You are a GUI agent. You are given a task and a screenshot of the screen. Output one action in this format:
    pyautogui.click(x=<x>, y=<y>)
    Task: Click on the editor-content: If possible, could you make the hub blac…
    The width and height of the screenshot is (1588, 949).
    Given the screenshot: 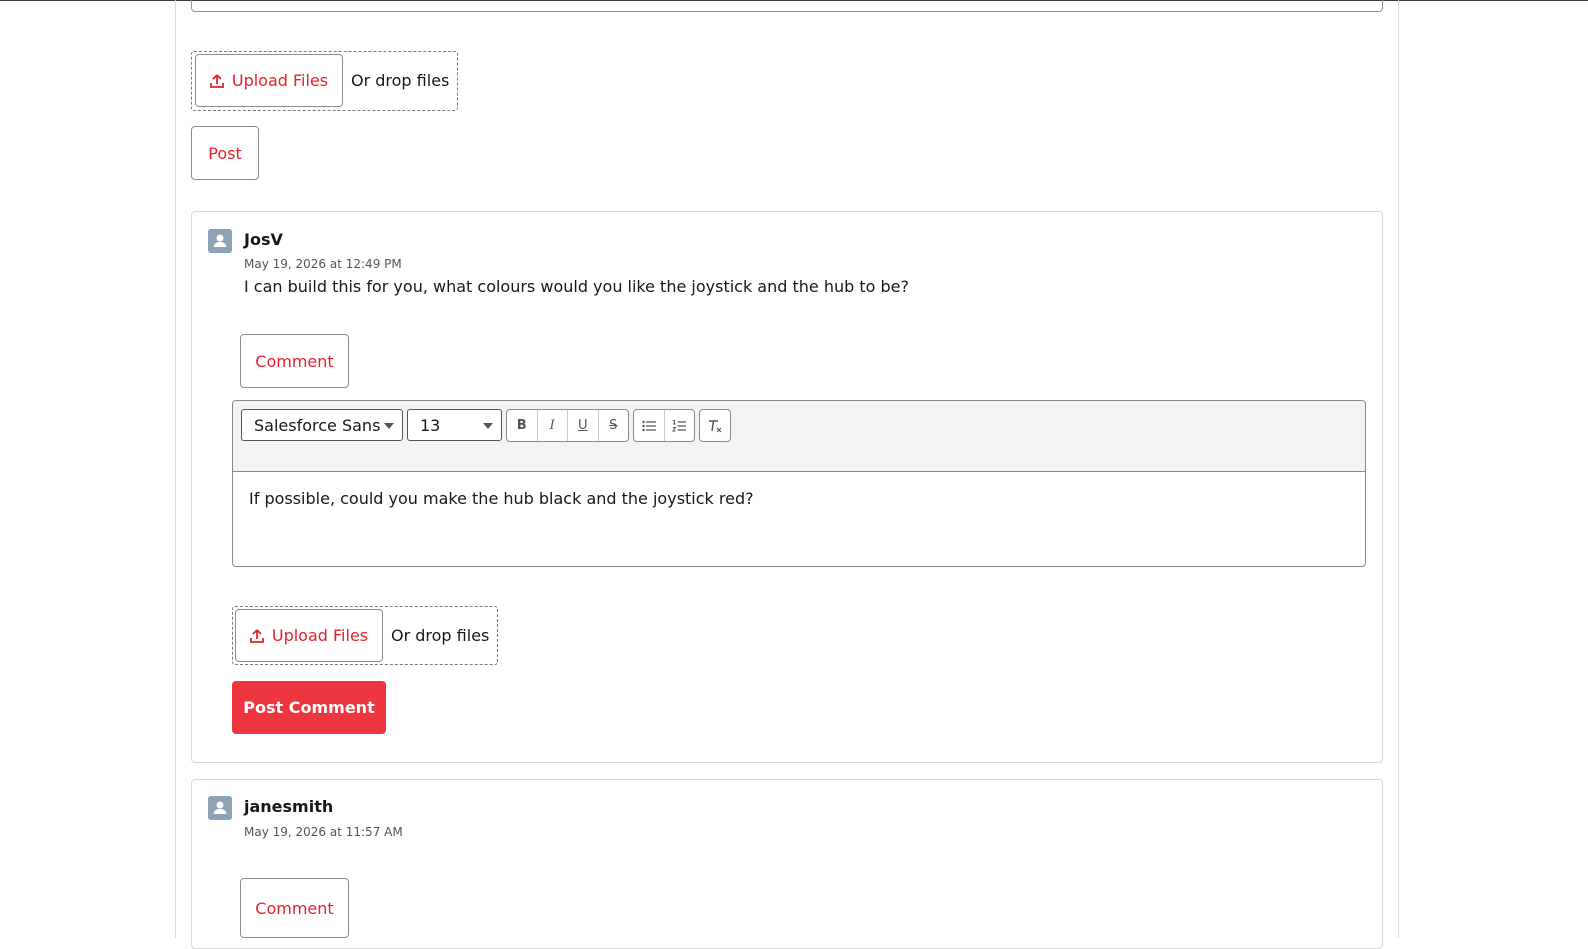 What is the action you would take?
    pyautogui.click(x=501, y=498)
    